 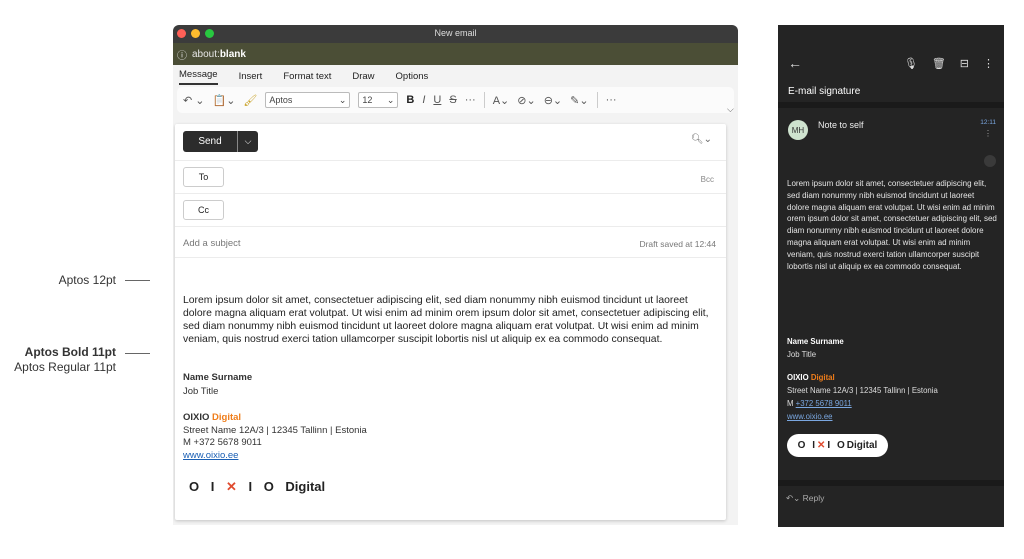 I want to click on italic-icon: I, so click(x=423, y=100).